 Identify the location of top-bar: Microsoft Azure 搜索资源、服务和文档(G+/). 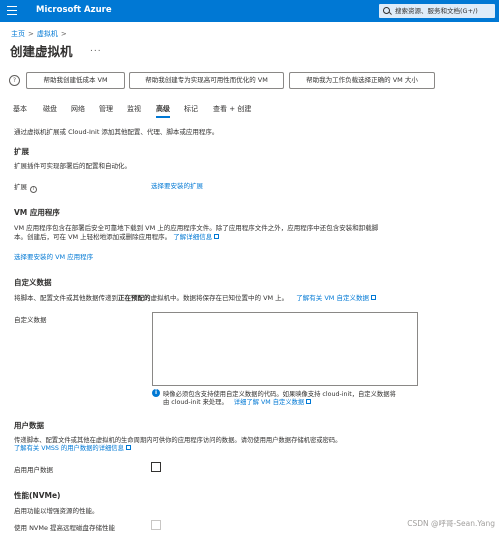
(249, 11).